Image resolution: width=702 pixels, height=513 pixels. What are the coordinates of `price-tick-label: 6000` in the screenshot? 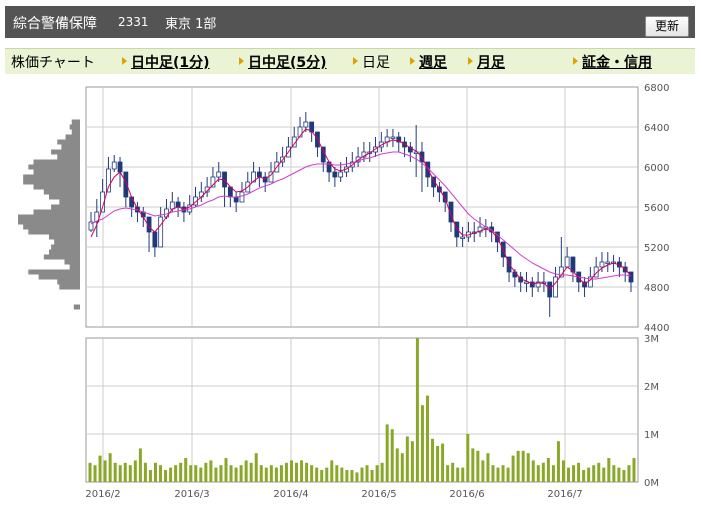 It's located at (656, 168).